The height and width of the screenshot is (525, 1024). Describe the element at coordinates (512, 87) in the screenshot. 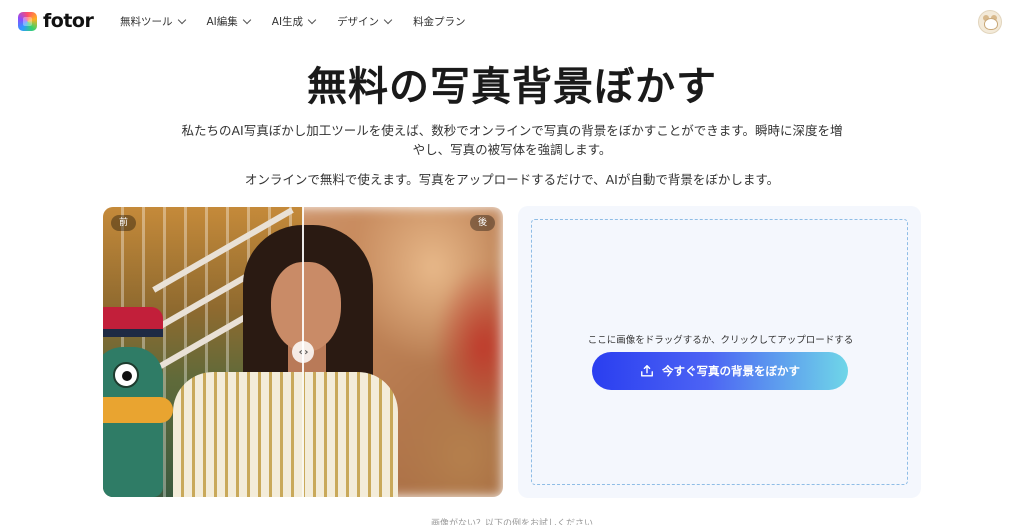

I see `page-title: 無料の写真背景ぼかす` at that location.